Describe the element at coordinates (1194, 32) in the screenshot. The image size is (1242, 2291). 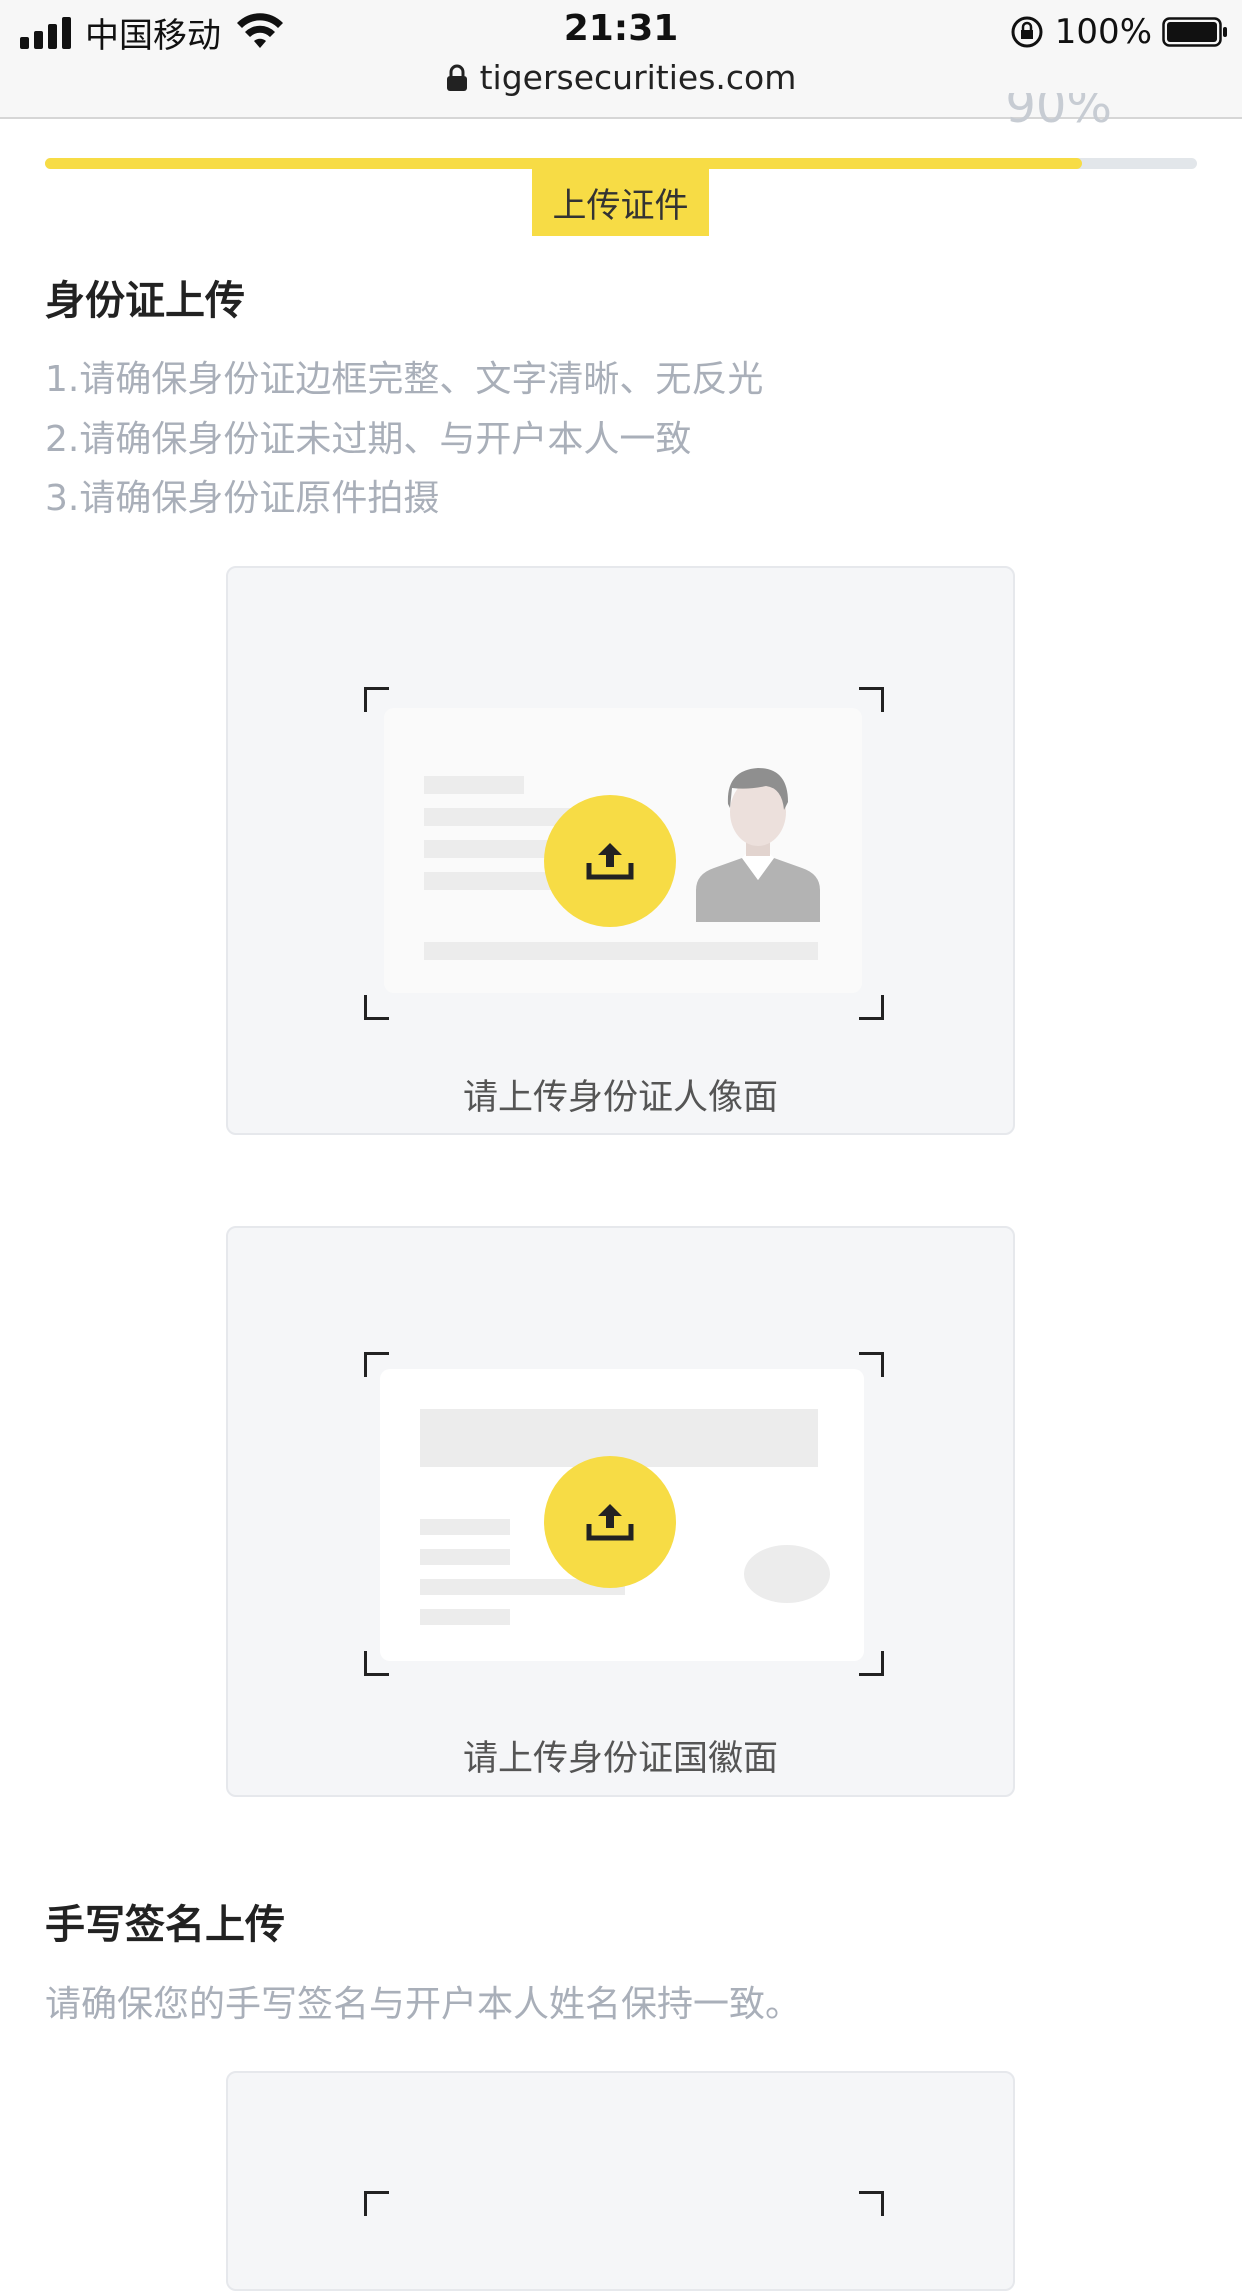
I see `battery-icon` at that location.